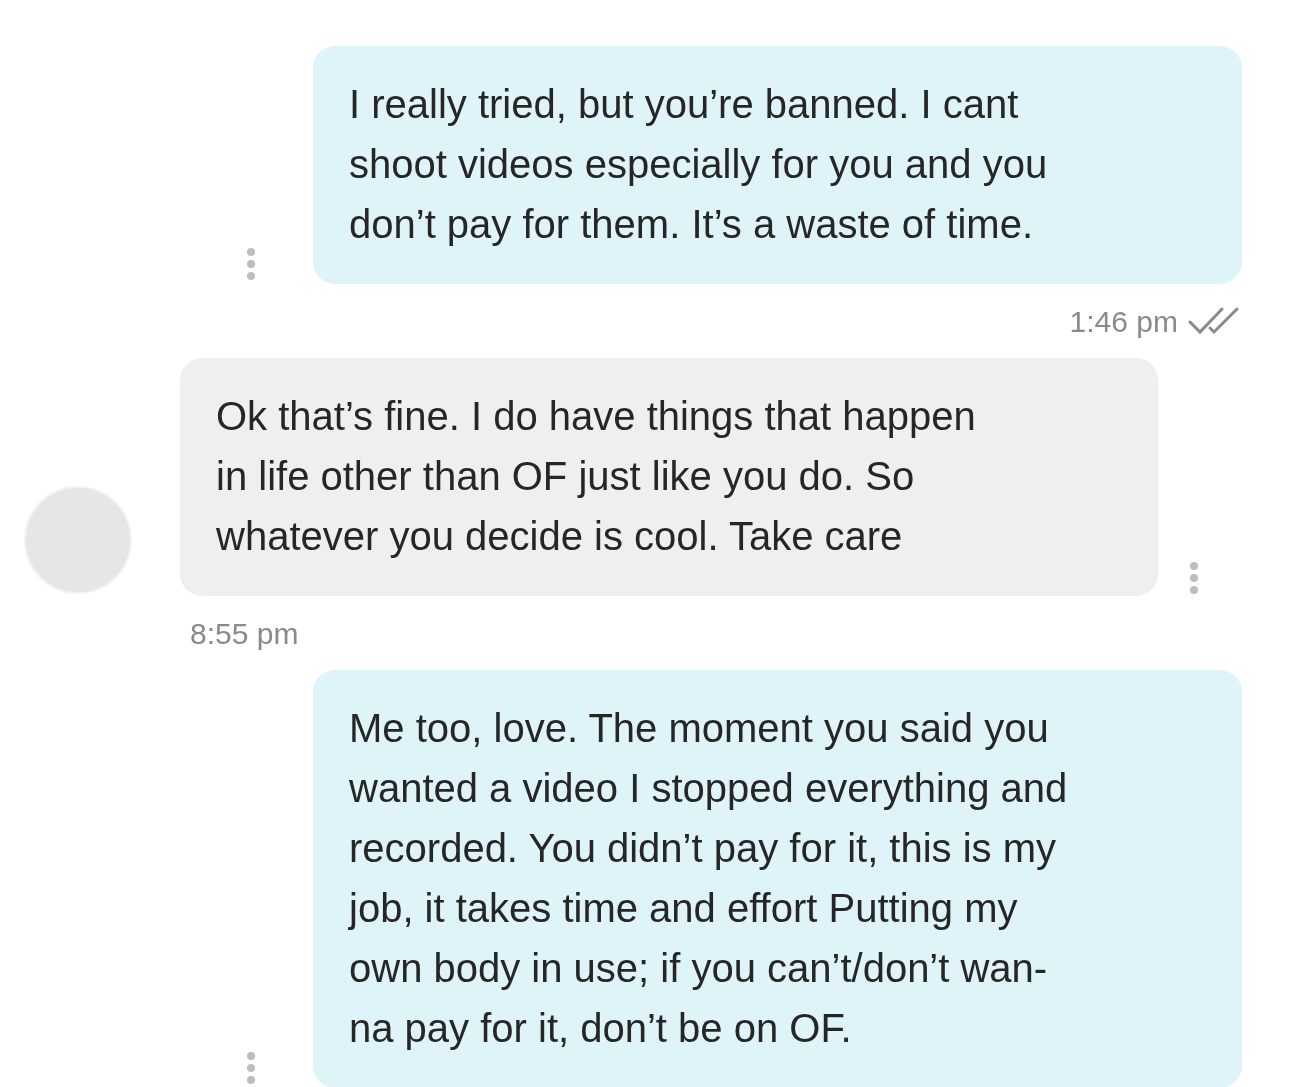  Describe the element at coordinates (244, 633) in the screenshot. I see `message-time: 8:55 pm` at that location.